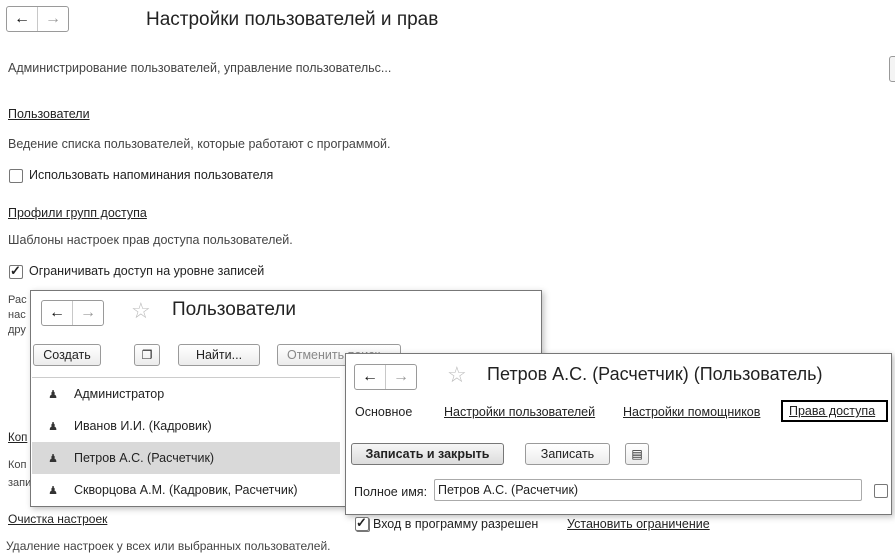 This screenshot has height=556, width=895. Describe the element at coordinates (391, 492) in the screenshot. I see `fullname-label: Полное имя:` at that location.